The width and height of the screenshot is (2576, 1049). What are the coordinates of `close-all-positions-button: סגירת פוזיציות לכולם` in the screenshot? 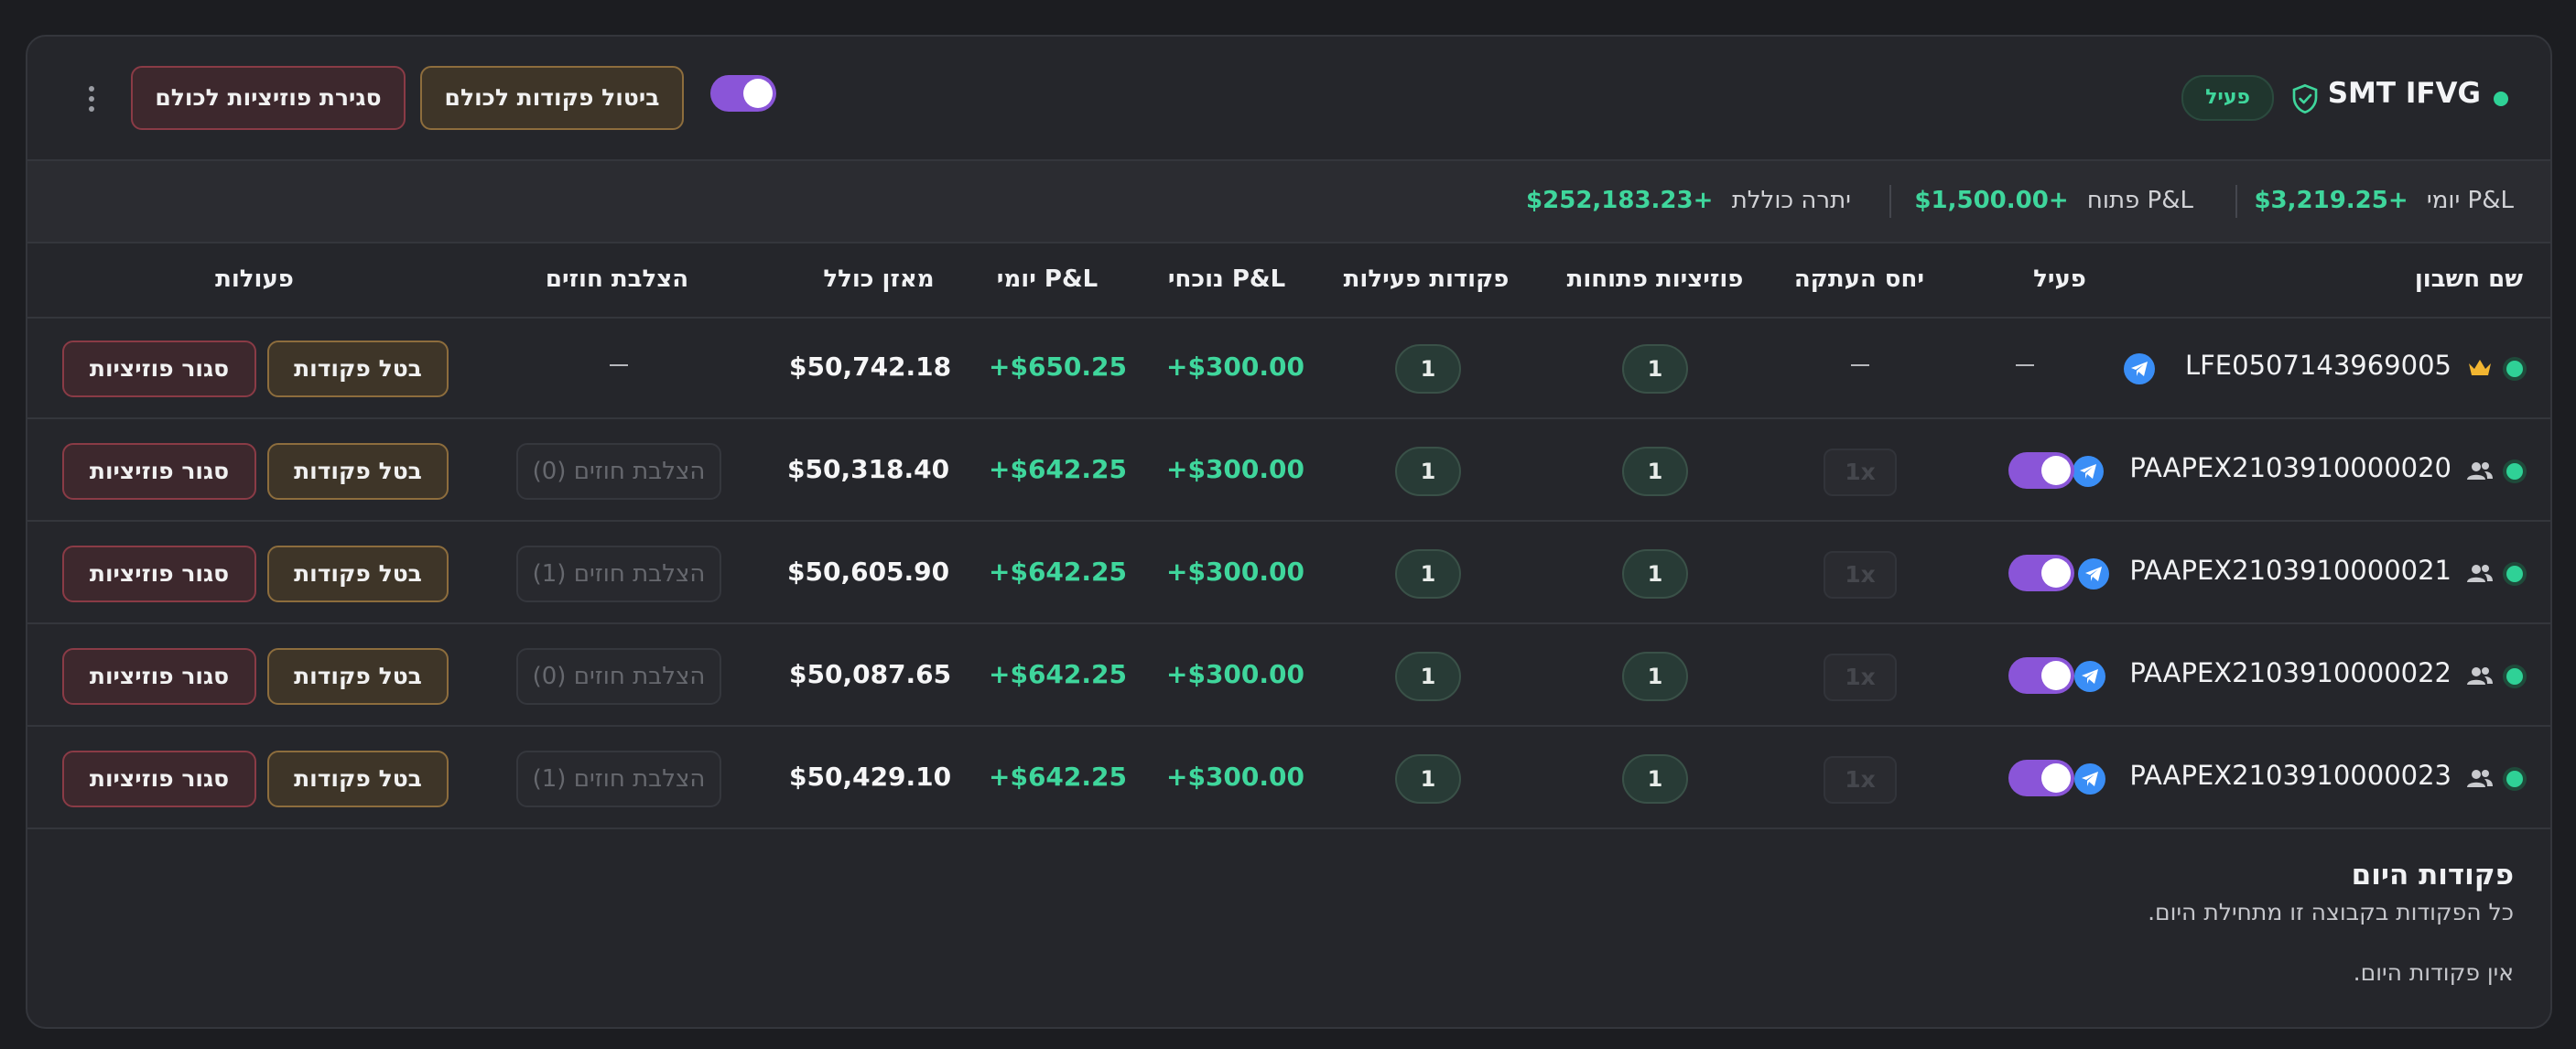 It's located at (268, 98).